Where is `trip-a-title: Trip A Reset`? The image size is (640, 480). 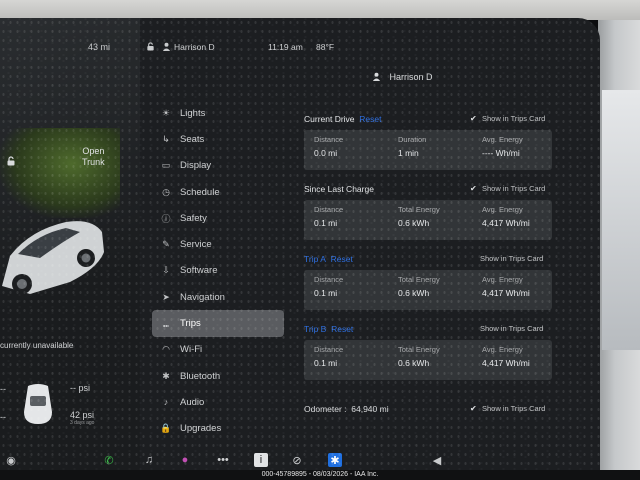
trip-a-title: Trip A Reset is located at coordinates (328, 259).